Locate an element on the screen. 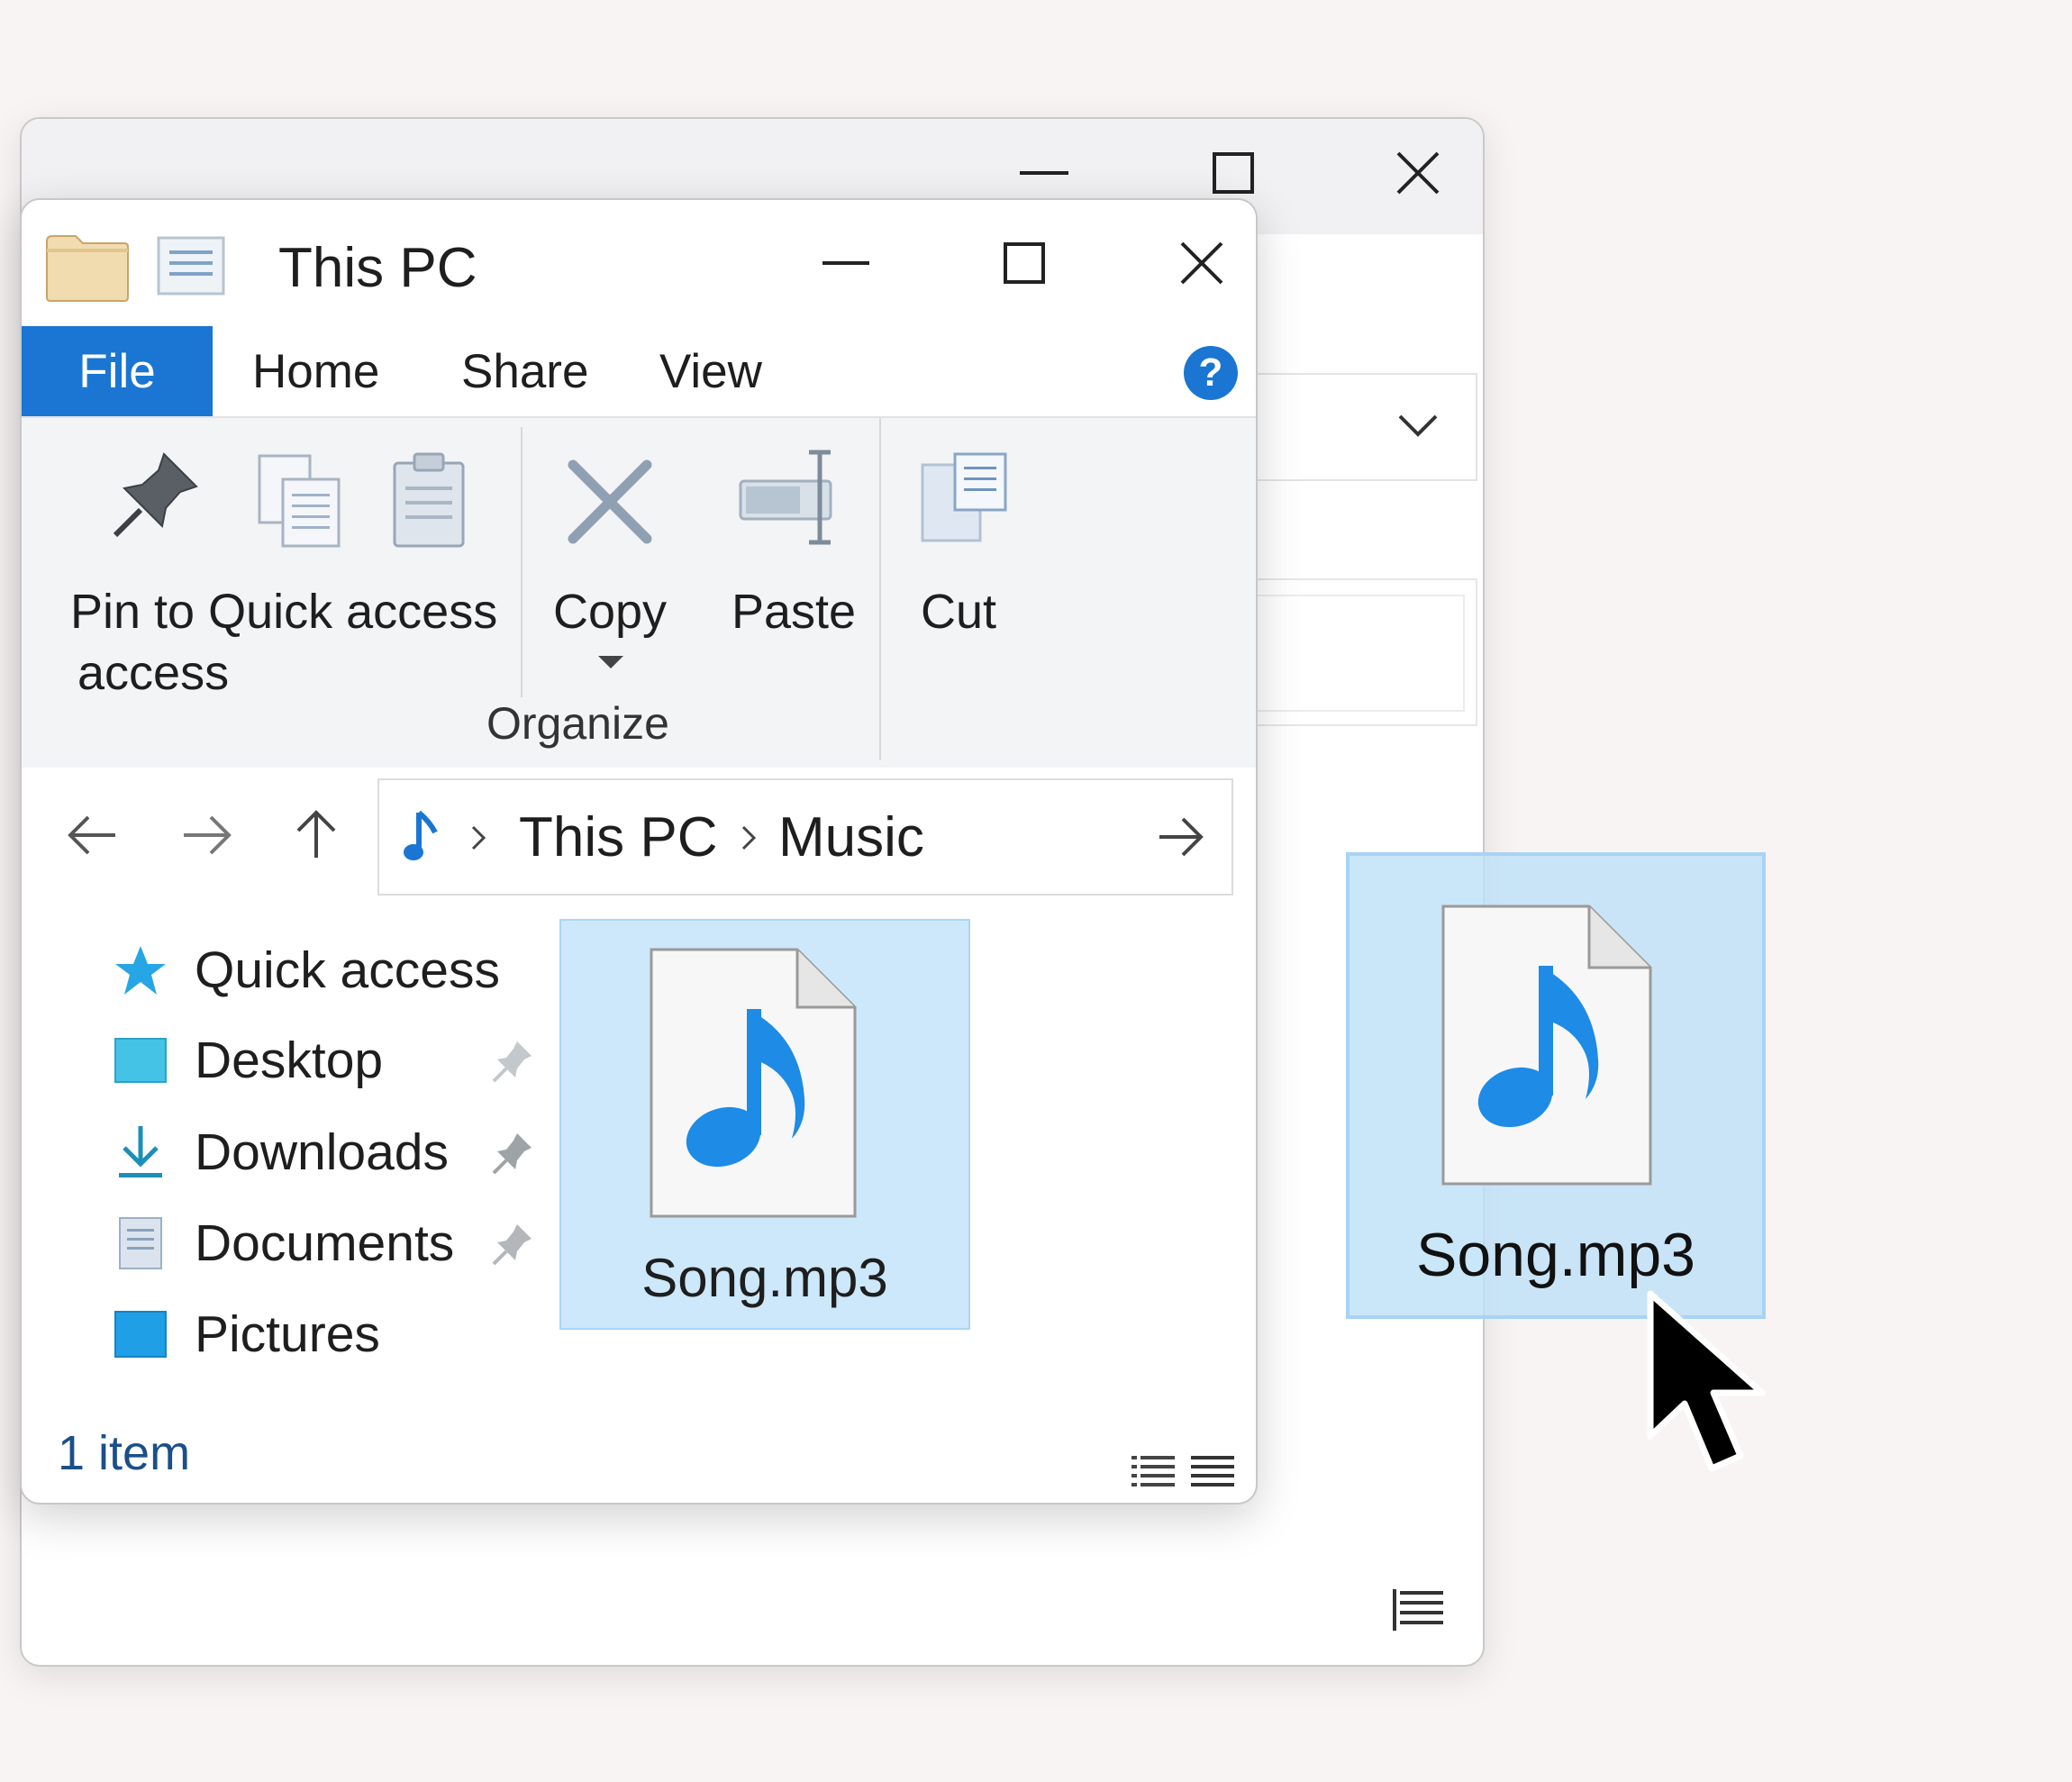  desktop-folder-icon is located at coordinates (140, 1060).